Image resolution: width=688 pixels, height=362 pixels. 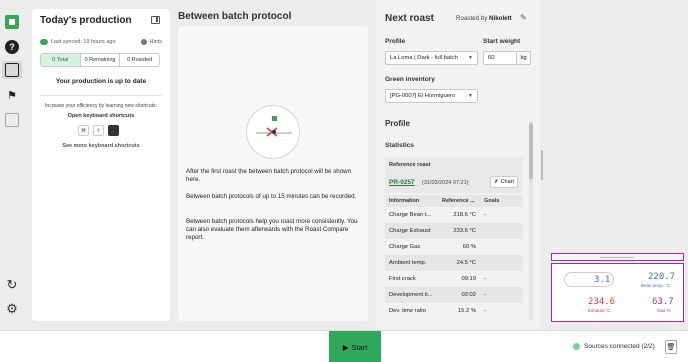 I want to click on tab-remaining: 0 Remaining, so click(x=101, y=60).